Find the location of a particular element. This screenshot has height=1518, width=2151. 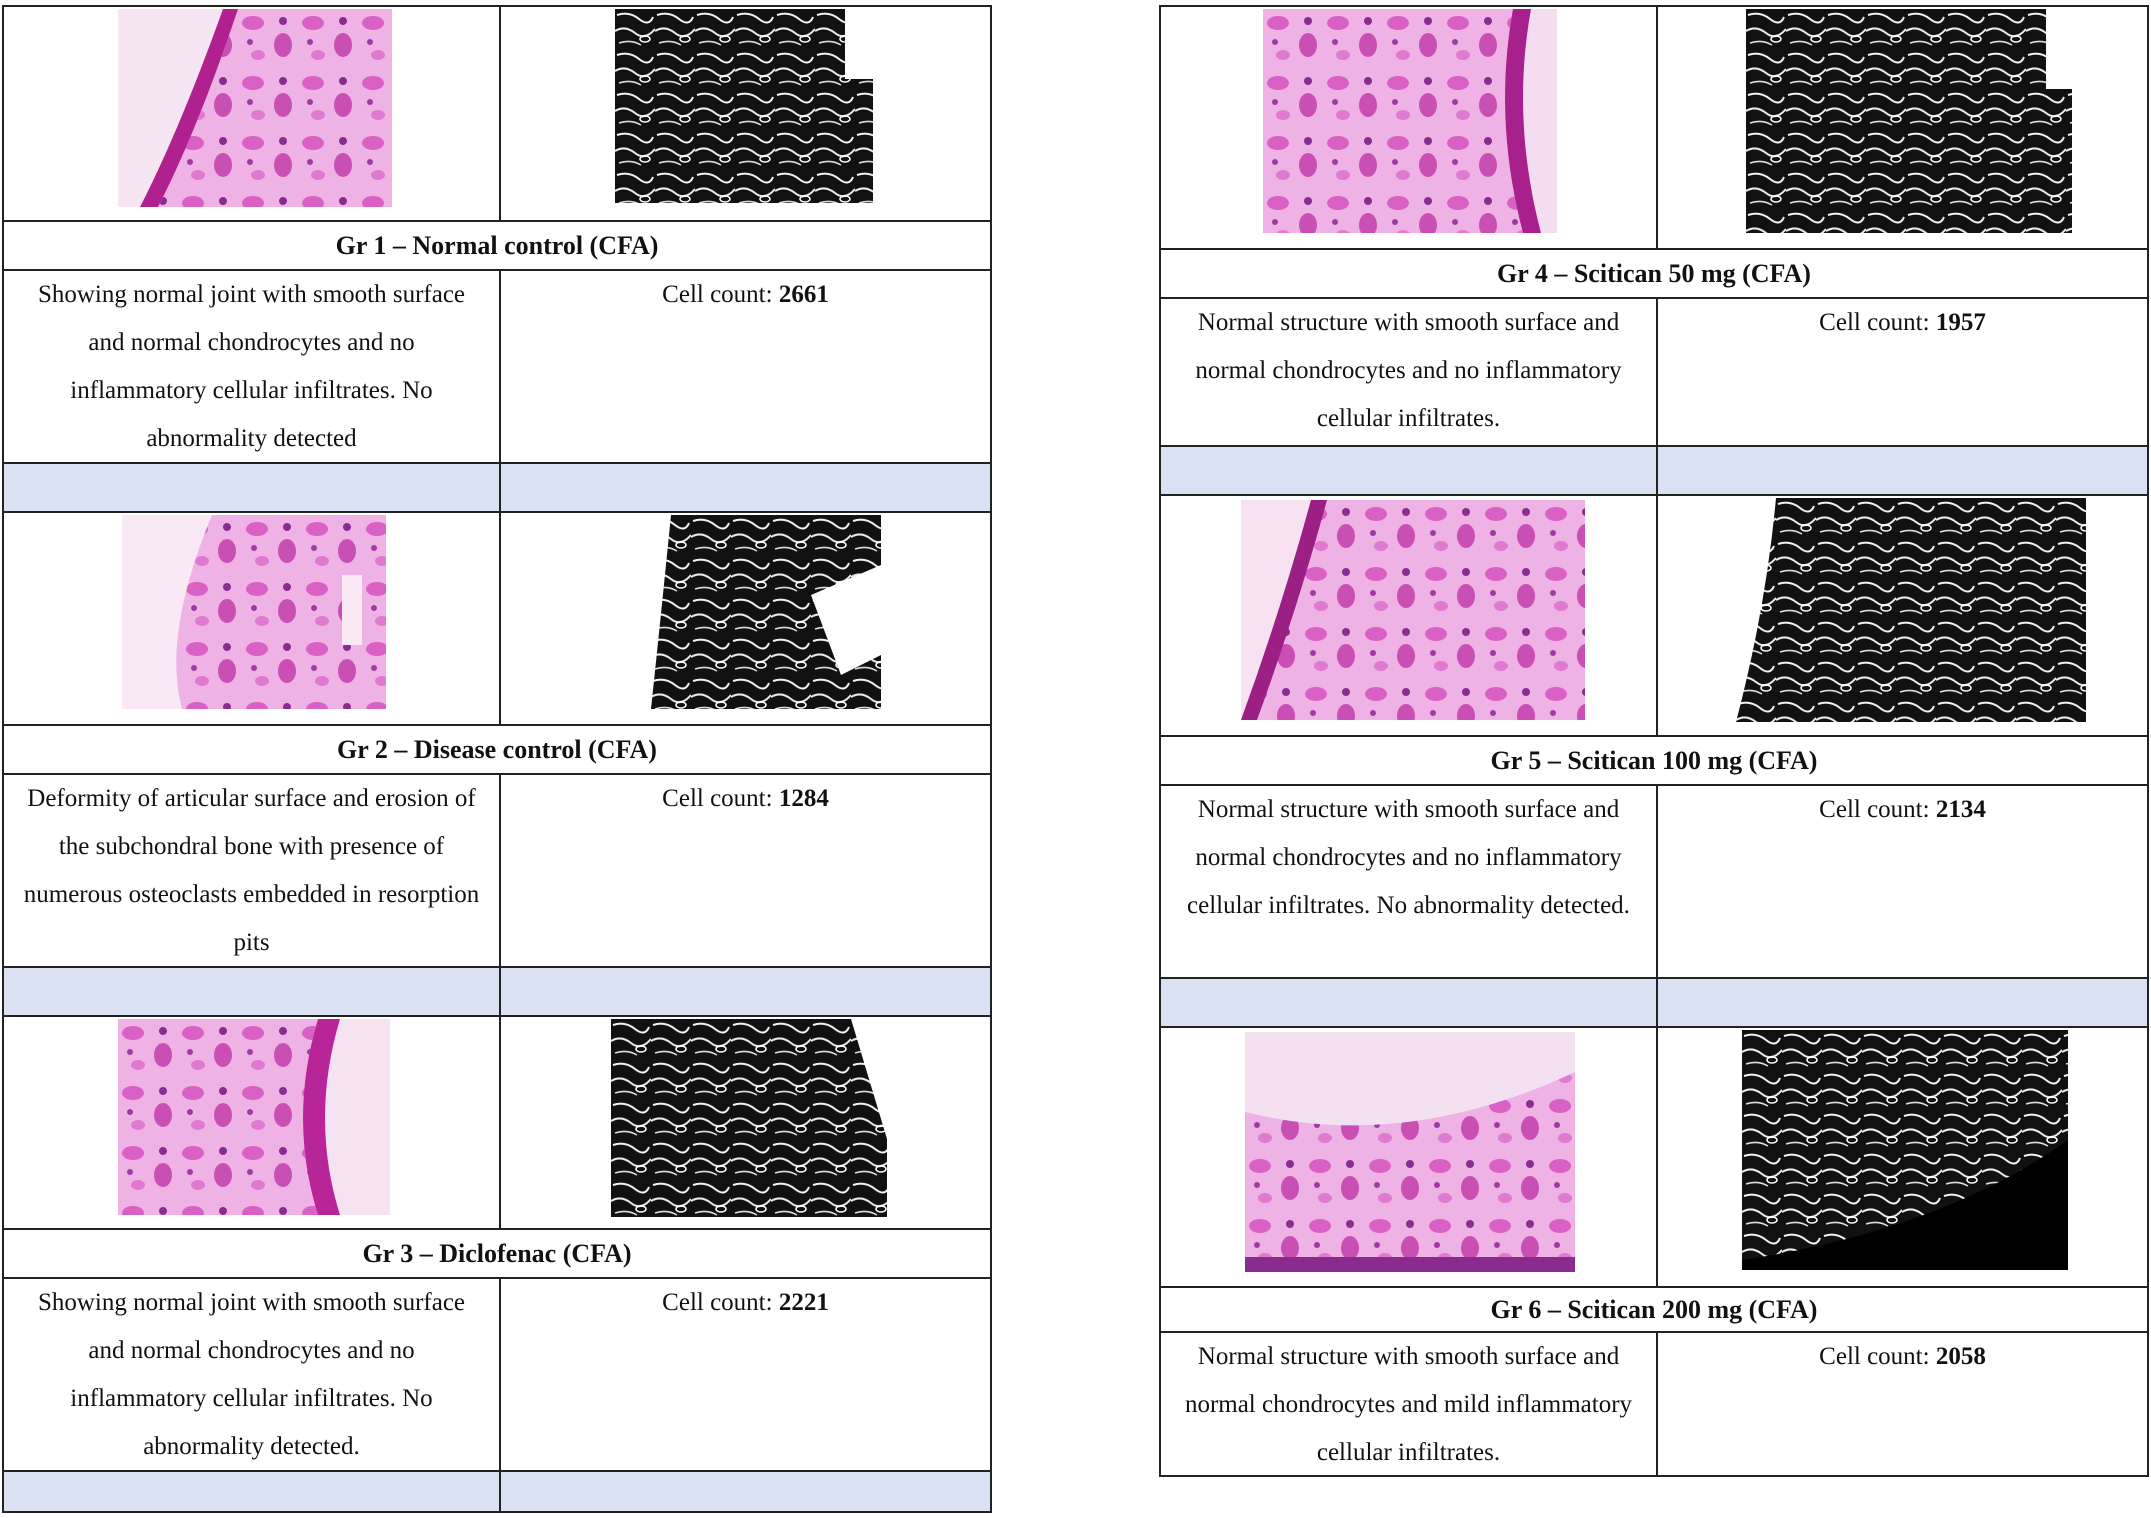

group-1-cell-count: Cell count: 2661 is located at coordinates (745, 366).